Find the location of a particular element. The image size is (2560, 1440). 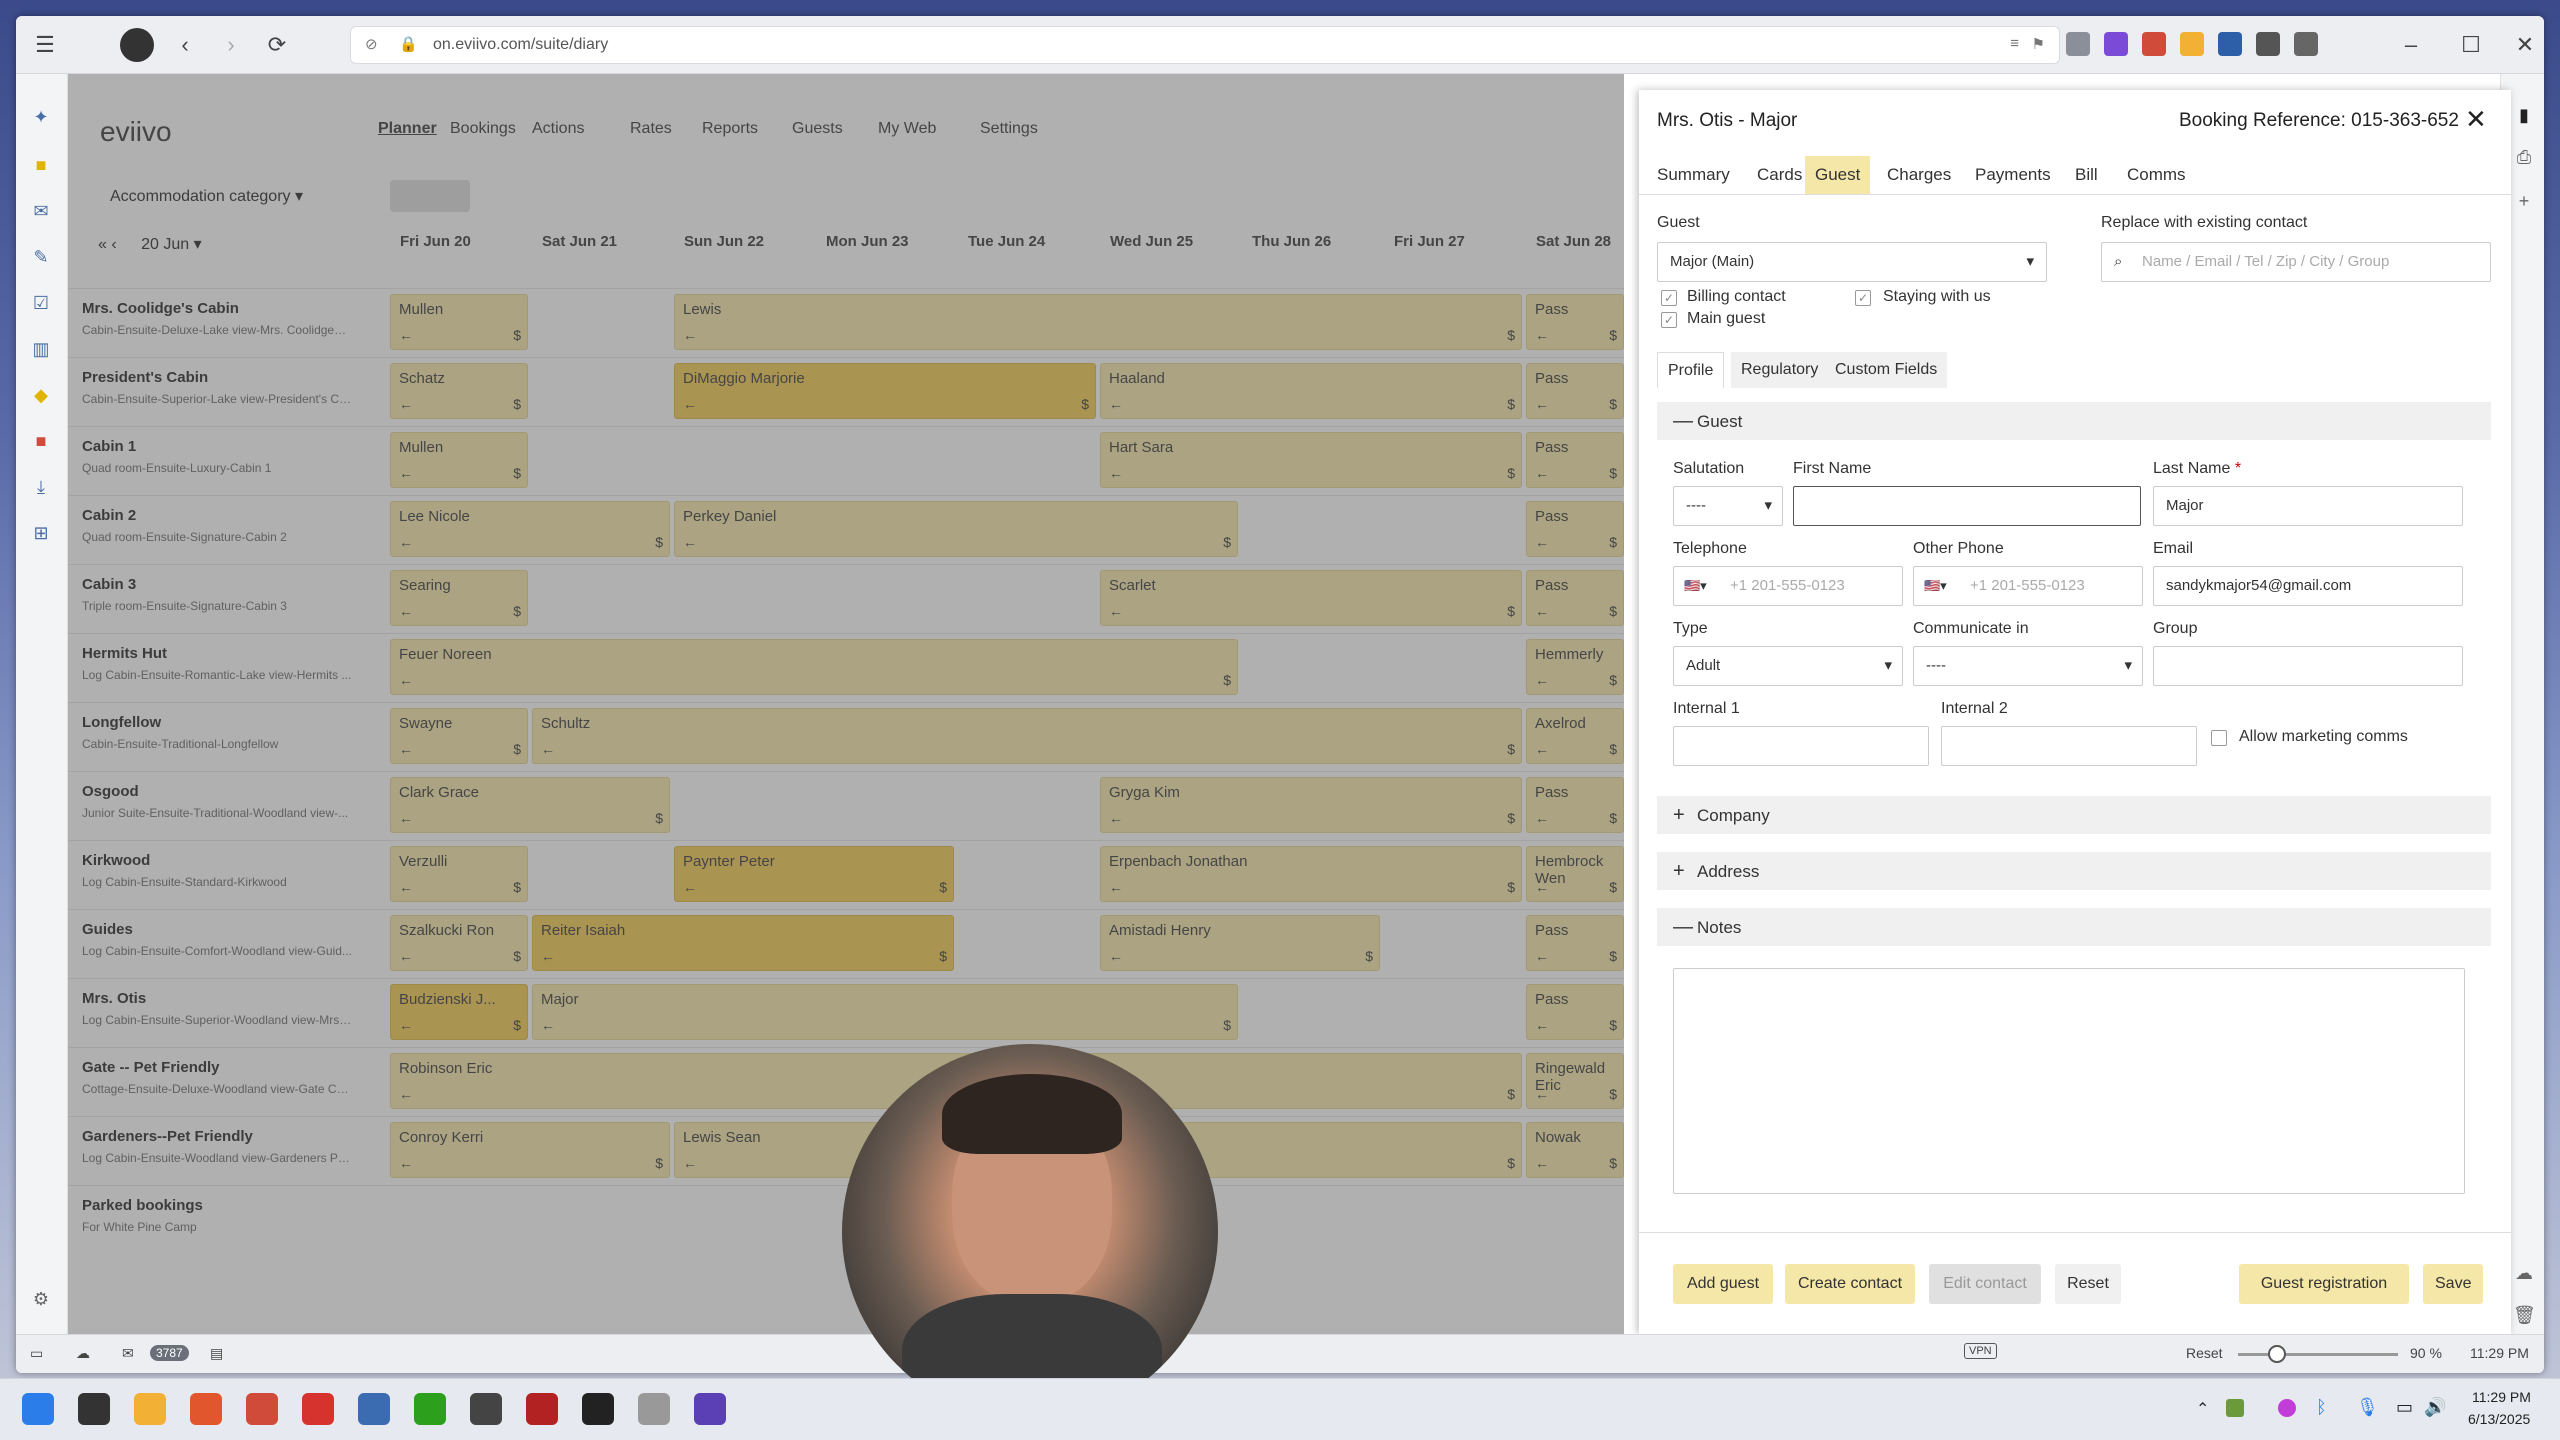

bookmark-icon: ⚑ is located at coordinates (2038, 44).